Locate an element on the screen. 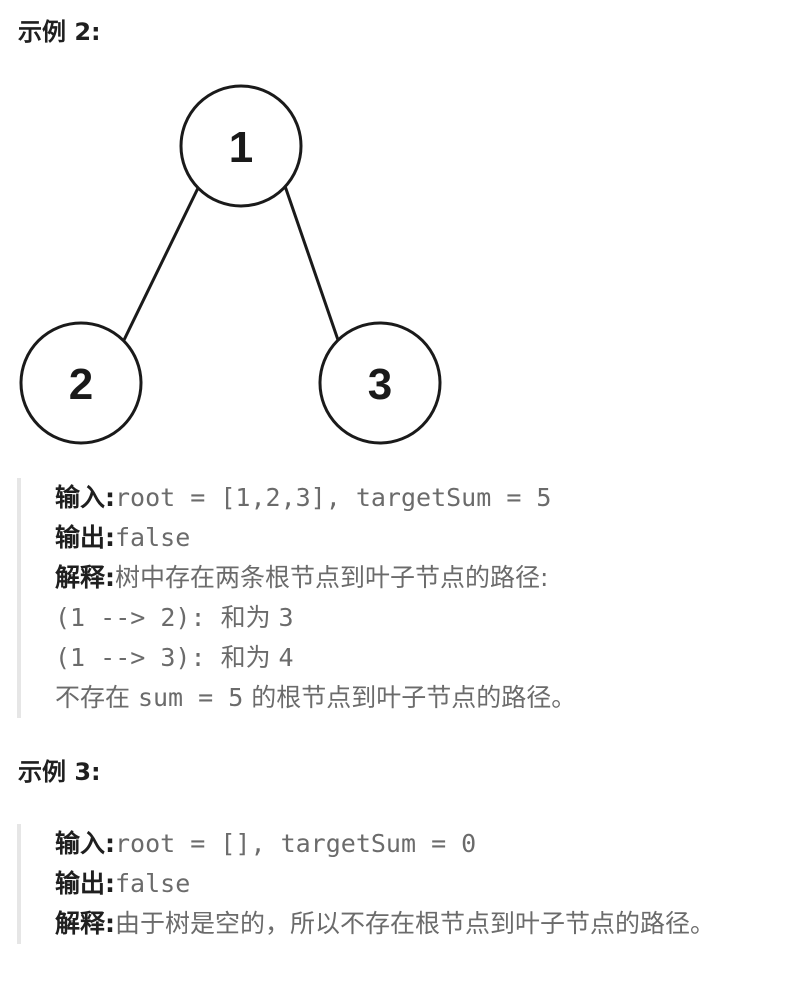 Image resolution: width=802 pixels, height=990 pixels. example-3-heading: 示例 3: is located at coordinates (59, 772).